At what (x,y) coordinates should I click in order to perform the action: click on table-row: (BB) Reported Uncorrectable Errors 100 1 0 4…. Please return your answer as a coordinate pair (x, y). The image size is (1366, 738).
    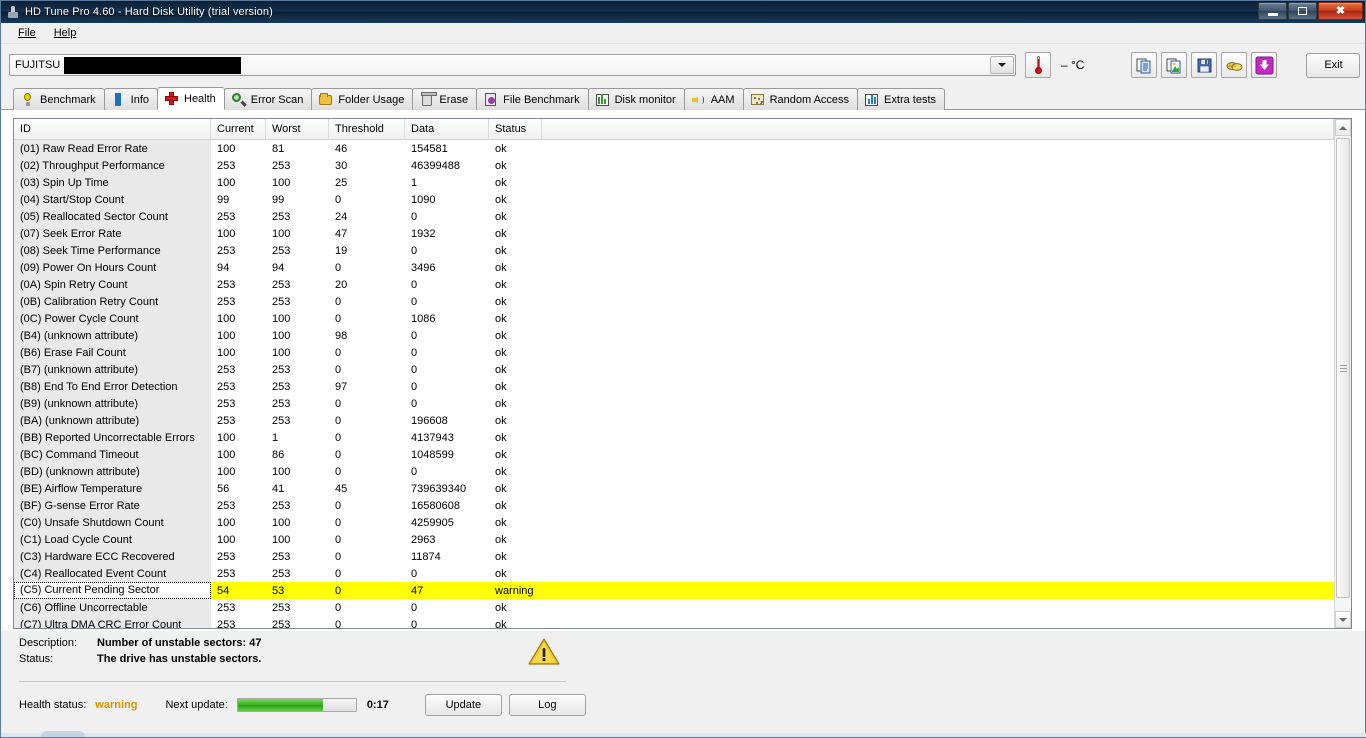
    Looking at the image, I should click on (674, 437).